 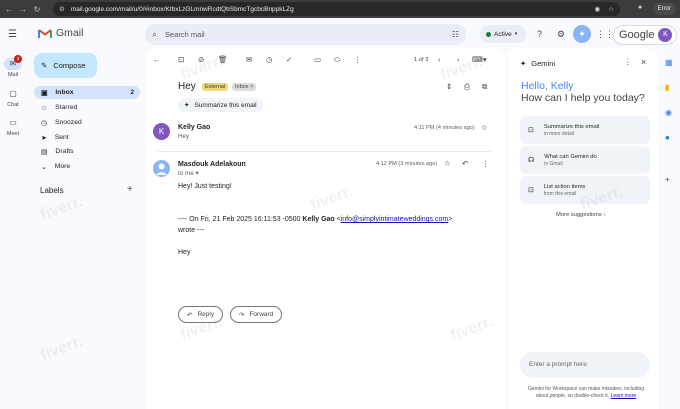 What do you see at coordinates (44, 167) in the screenshot?
I see `chevron-down-icon: ⌄` at bounding box center [44, 167].